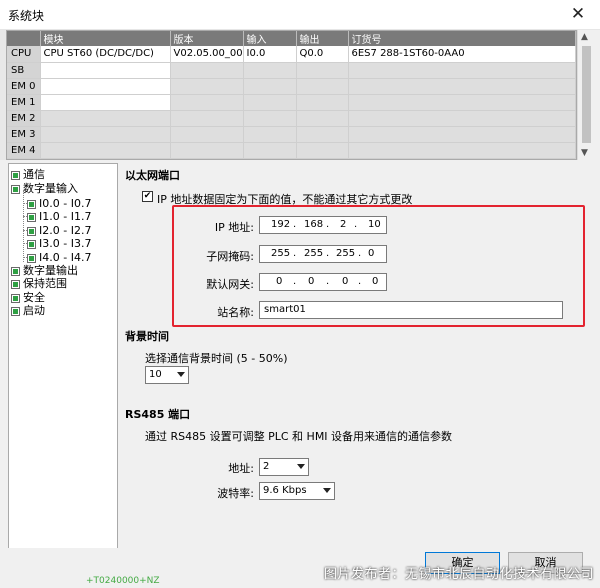  Describe the element at coordinates (291, 134) in the screenshot. I see `table-row: EM 3` at that location.